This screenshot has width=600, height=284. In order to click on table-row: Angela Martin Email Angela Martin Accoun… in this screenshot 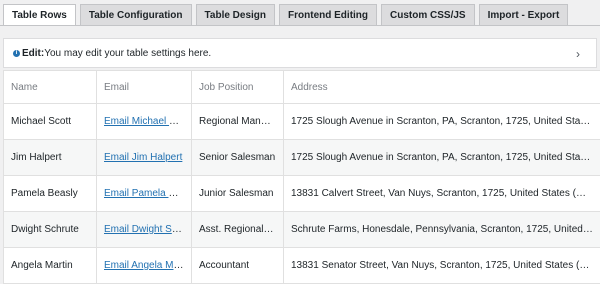, I will do `click(302, 266)`.